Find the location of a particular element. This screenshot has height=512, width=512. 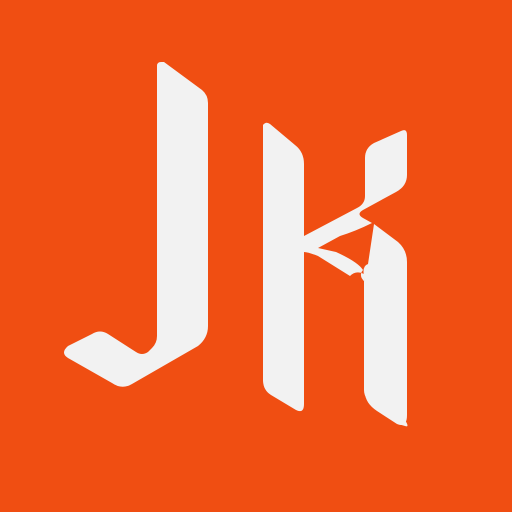

letter-k-right-leg-mark is located at coordinates (385, 324).